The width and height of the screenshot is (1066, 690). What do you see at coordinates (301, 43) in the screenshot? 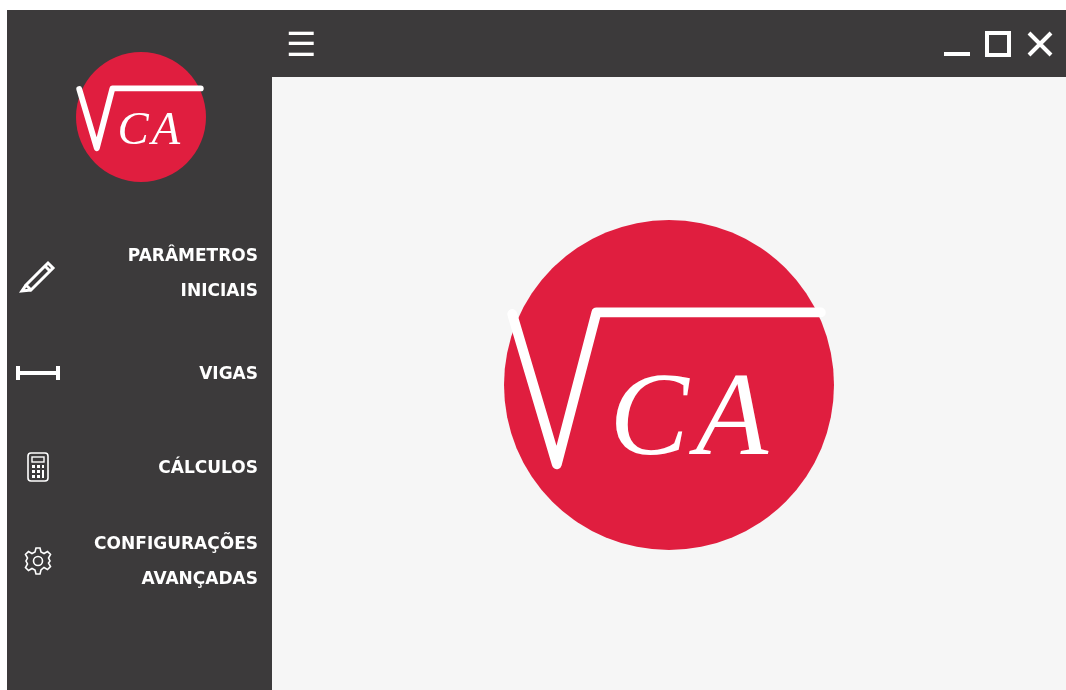
I see `menu-button: ☰` at bounding box center [301, 43].